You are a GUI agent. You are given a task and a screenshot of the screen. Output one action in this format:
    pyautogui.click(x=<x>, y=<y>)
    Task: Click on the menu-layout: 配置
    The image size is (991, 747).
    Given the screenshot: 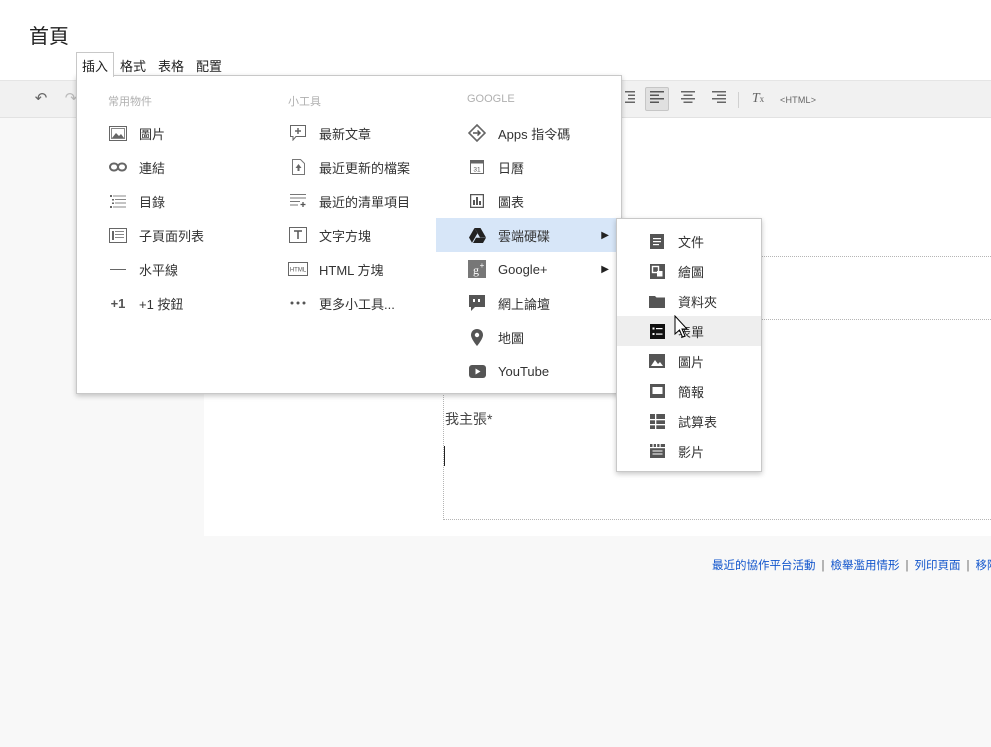 What is the action you would take?
    pyautogui.click(x=209, y=64)
    